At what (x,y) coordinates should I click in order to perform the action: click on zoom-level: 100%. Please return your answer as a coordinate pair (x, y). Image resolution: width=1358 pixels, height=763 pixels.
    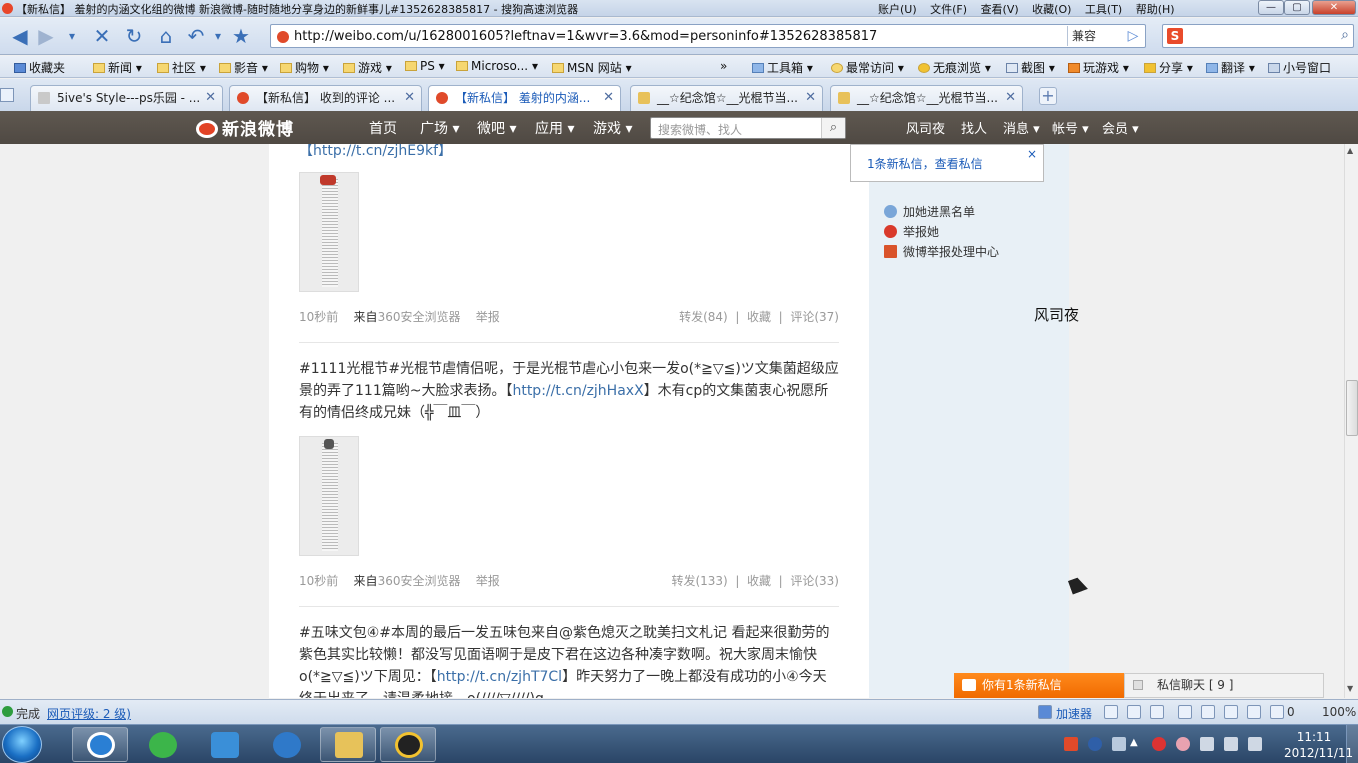
    Looking at the image, I should click on (1339, 712).